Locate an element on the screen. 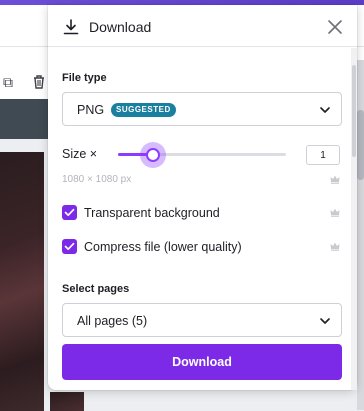  size-value-input is located at coordinates (323, 155).